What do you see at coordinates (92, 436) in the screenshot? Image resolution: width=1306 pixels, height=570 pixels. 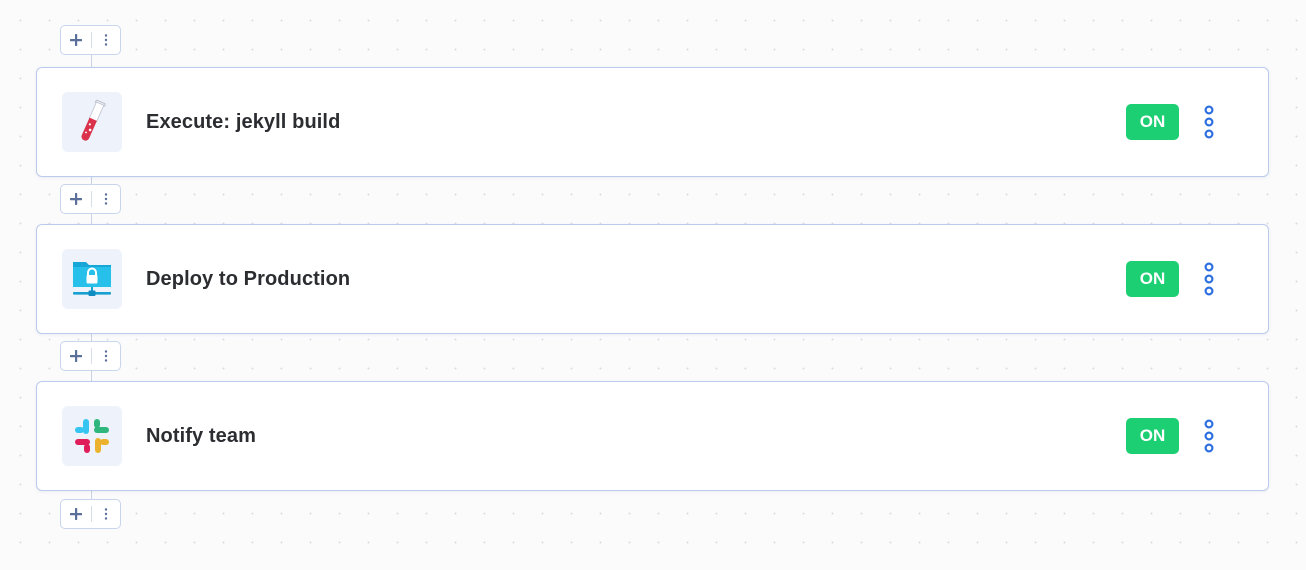 I see `slack-icon` at bounding box center [92, 436].